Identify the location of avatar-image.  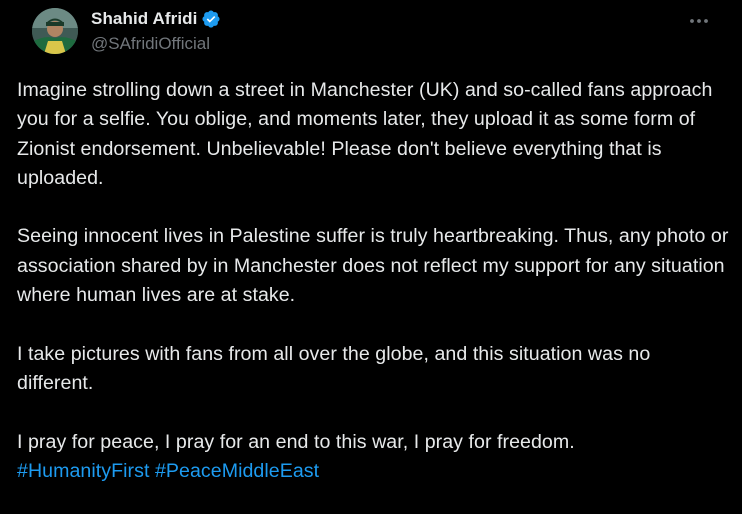
(55, 31).